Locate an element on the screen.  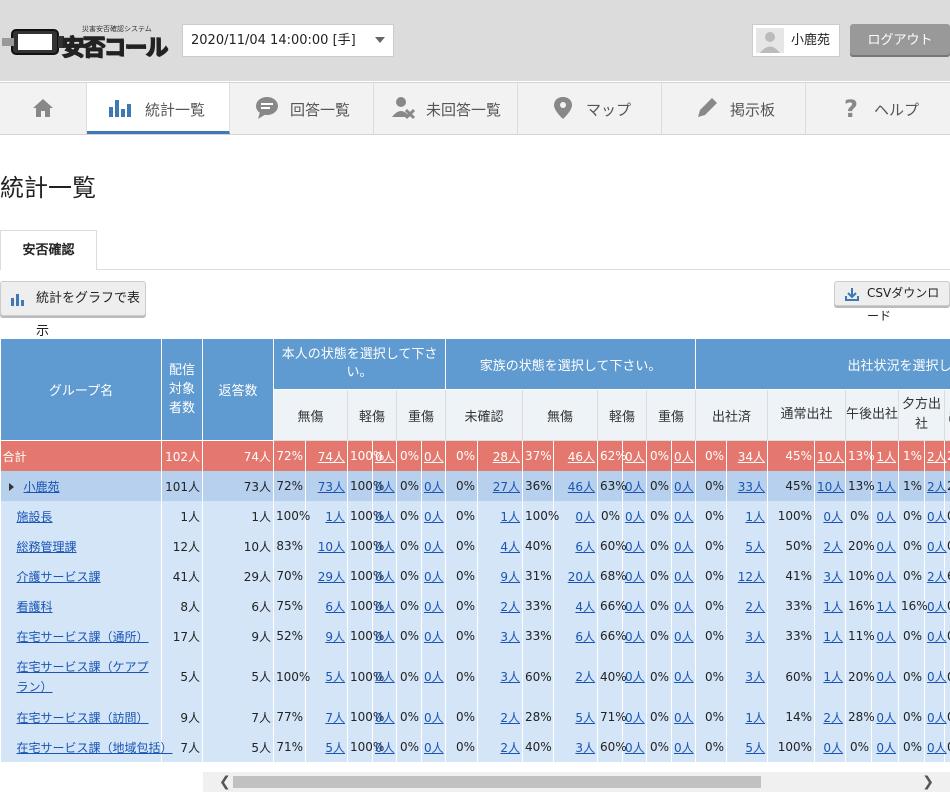
count-link: 74人 is located at coordinates (331, 457).